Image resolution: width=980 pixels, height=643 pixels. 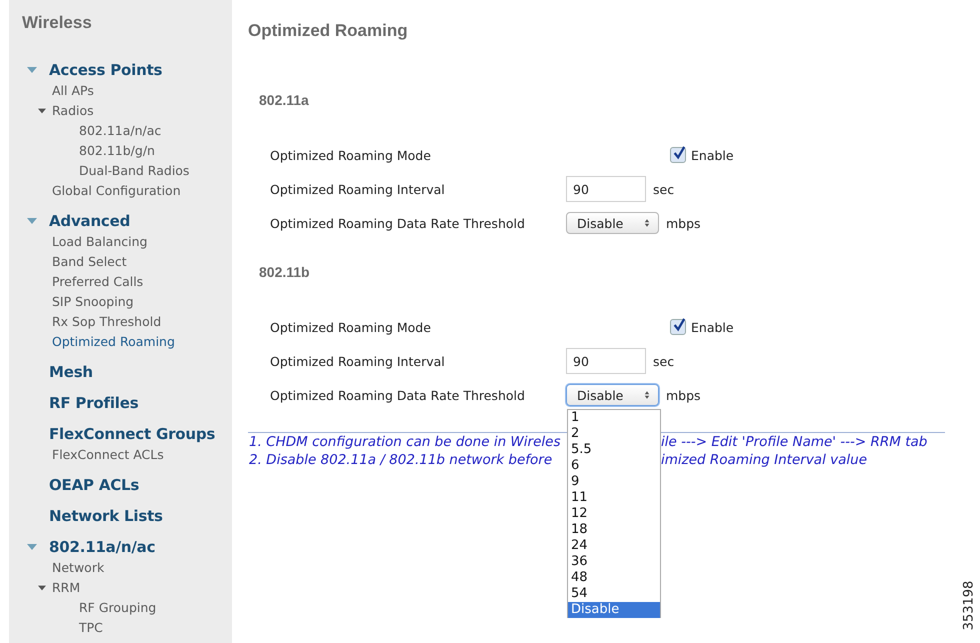 I want to click on section-heading: 802.11a, so click(x=284, y=100).